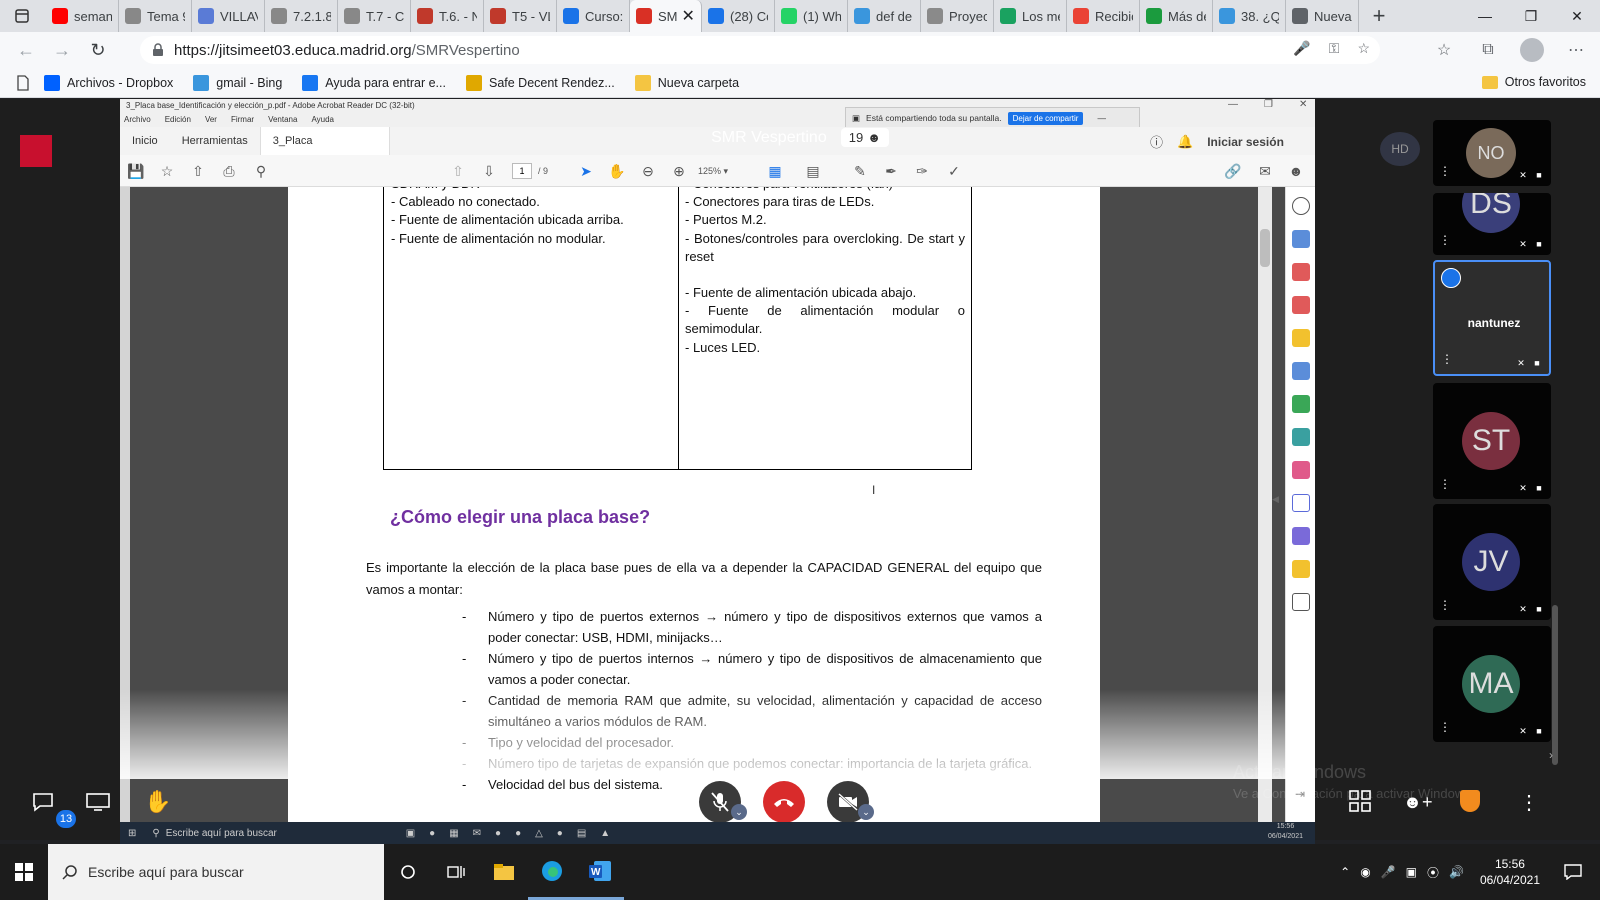  I want to click on collapse-sidebar-icon: ◀, so click(1275, 499).